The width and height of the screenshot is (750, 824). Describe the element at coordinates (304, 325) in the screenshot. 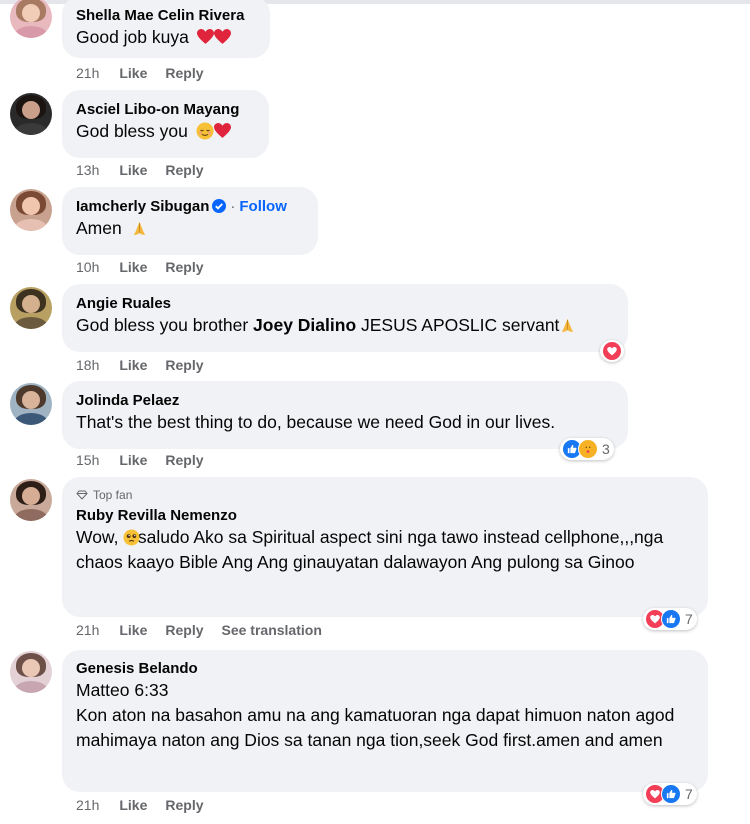

I see `mentioned-user: Joey Dialino` at that location.